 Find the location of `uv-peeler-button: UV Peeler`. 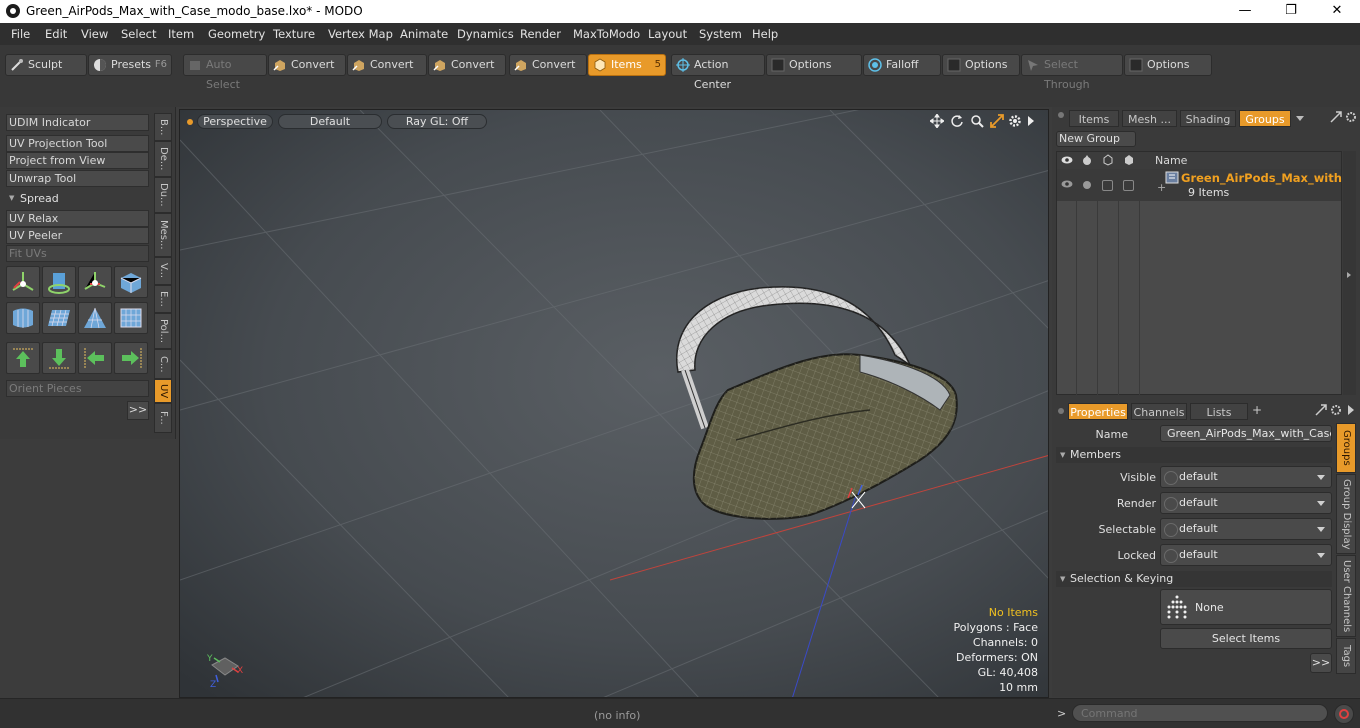

uv-peeler-button: UV Peeler is located at coordinates (77, 235).